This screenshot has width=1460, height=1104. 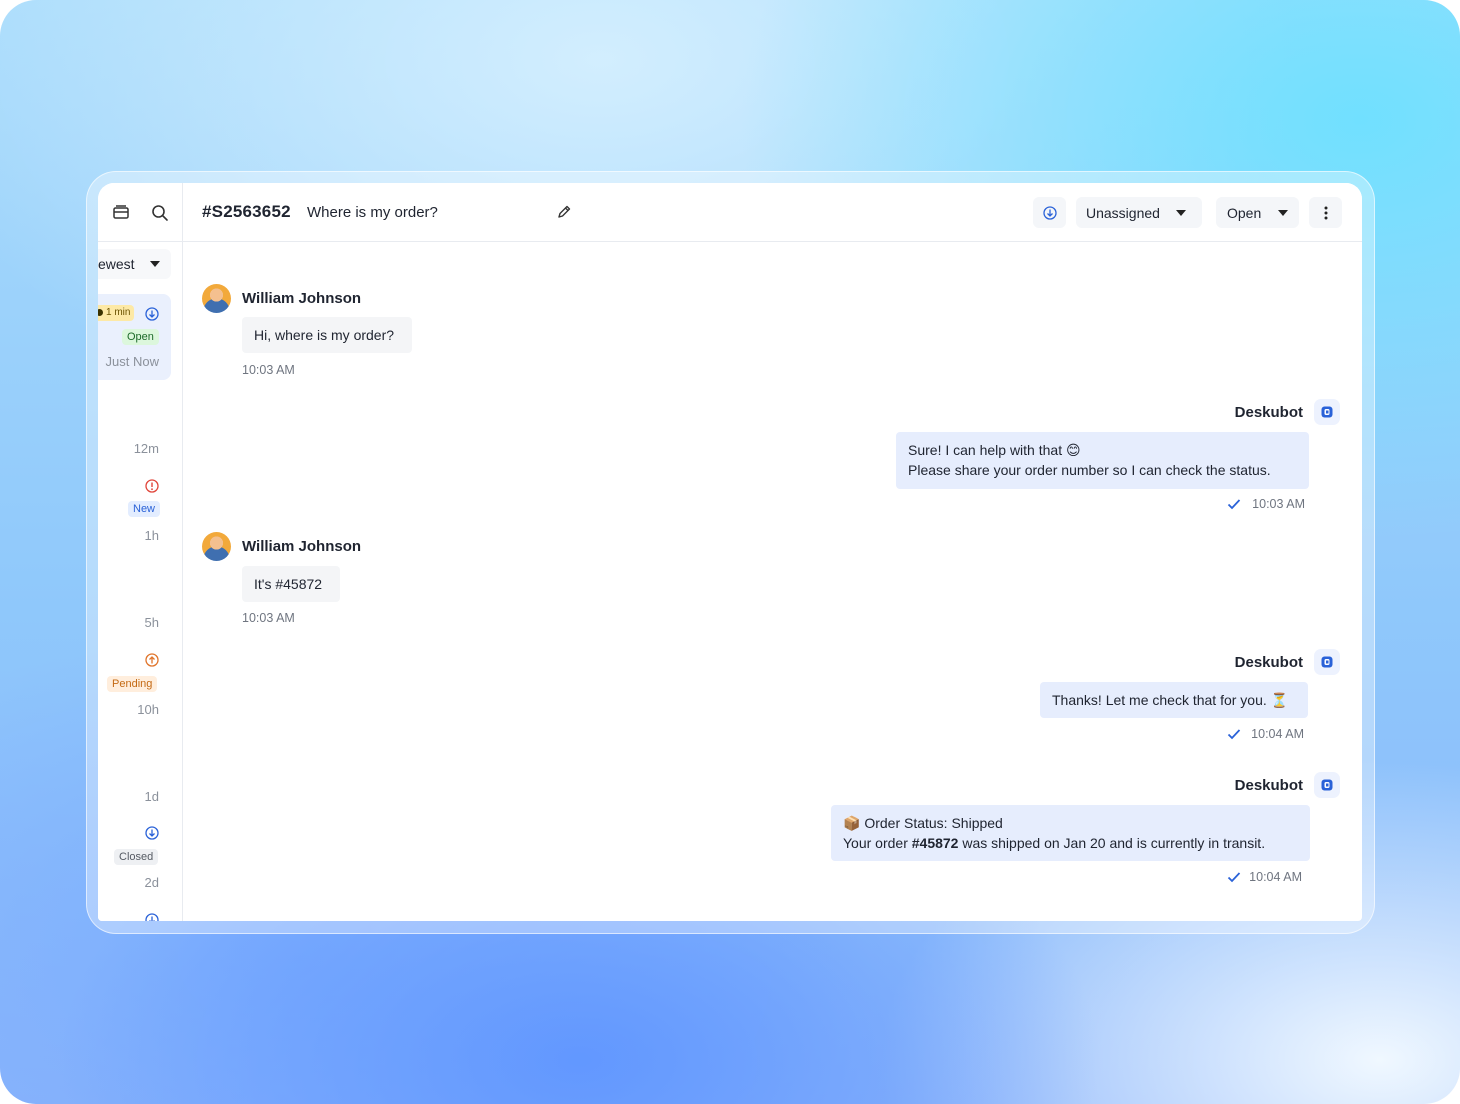 I want to click on conversation-time: 1h, so click(x=151, y=535).